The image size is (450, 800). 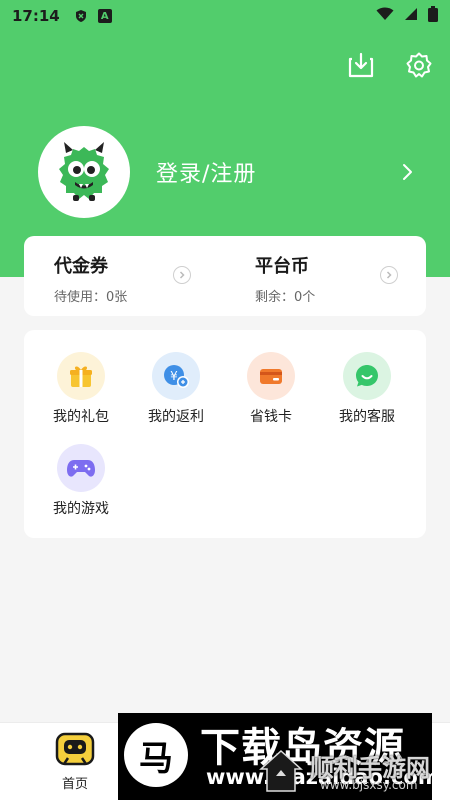 I want to click on card-icon, so click(x=271, y=376).